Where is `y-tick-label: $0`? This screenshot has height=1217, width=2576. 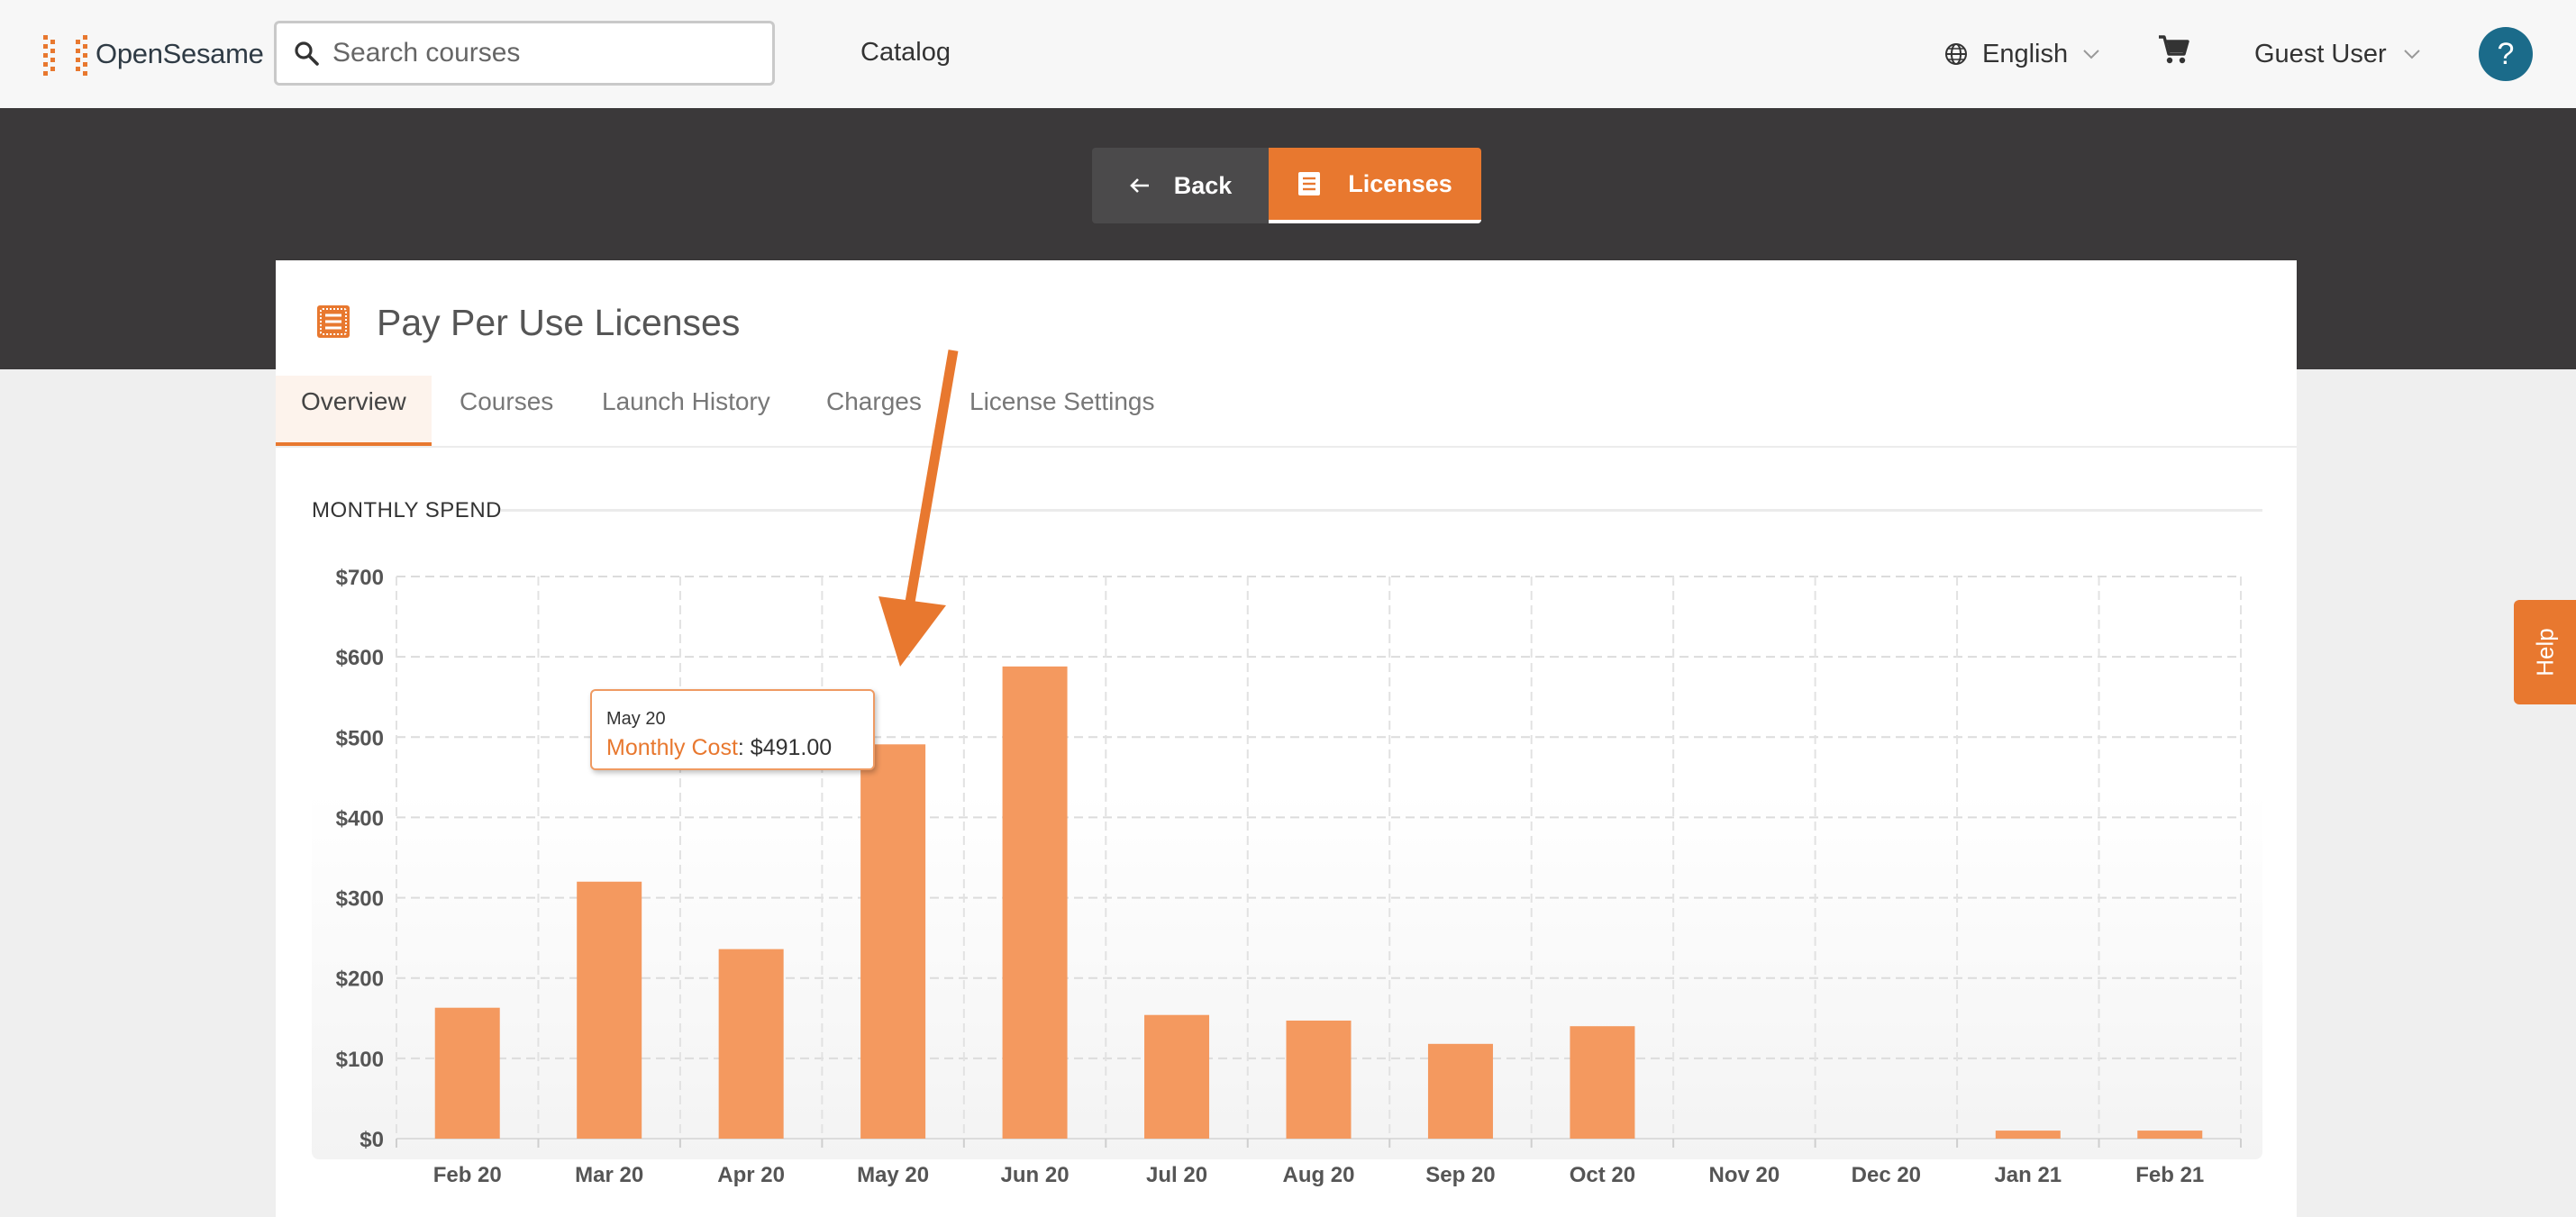 y-tick-label: $0 is located at coordinates (372, 1140).